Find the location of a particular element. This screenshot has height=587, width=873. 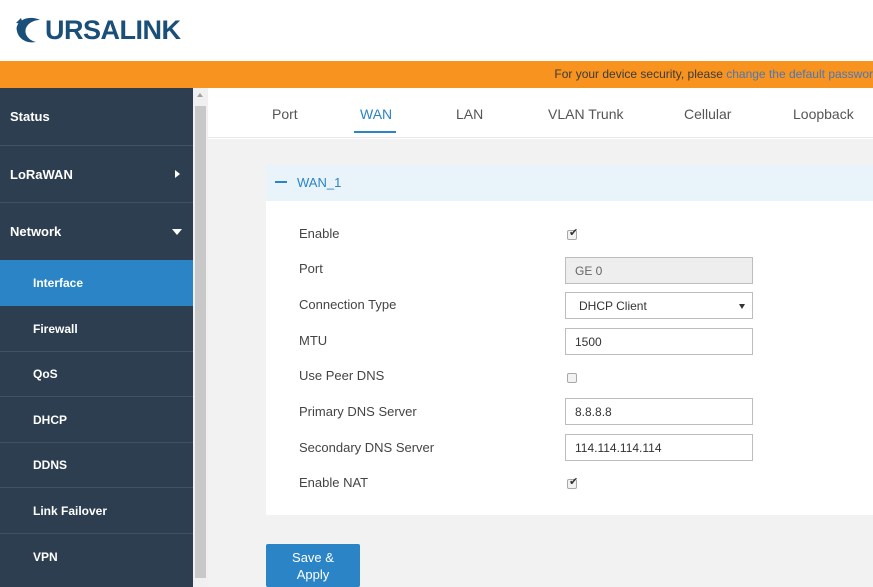

enable-label: Enable is located at coordinates (319, 233).